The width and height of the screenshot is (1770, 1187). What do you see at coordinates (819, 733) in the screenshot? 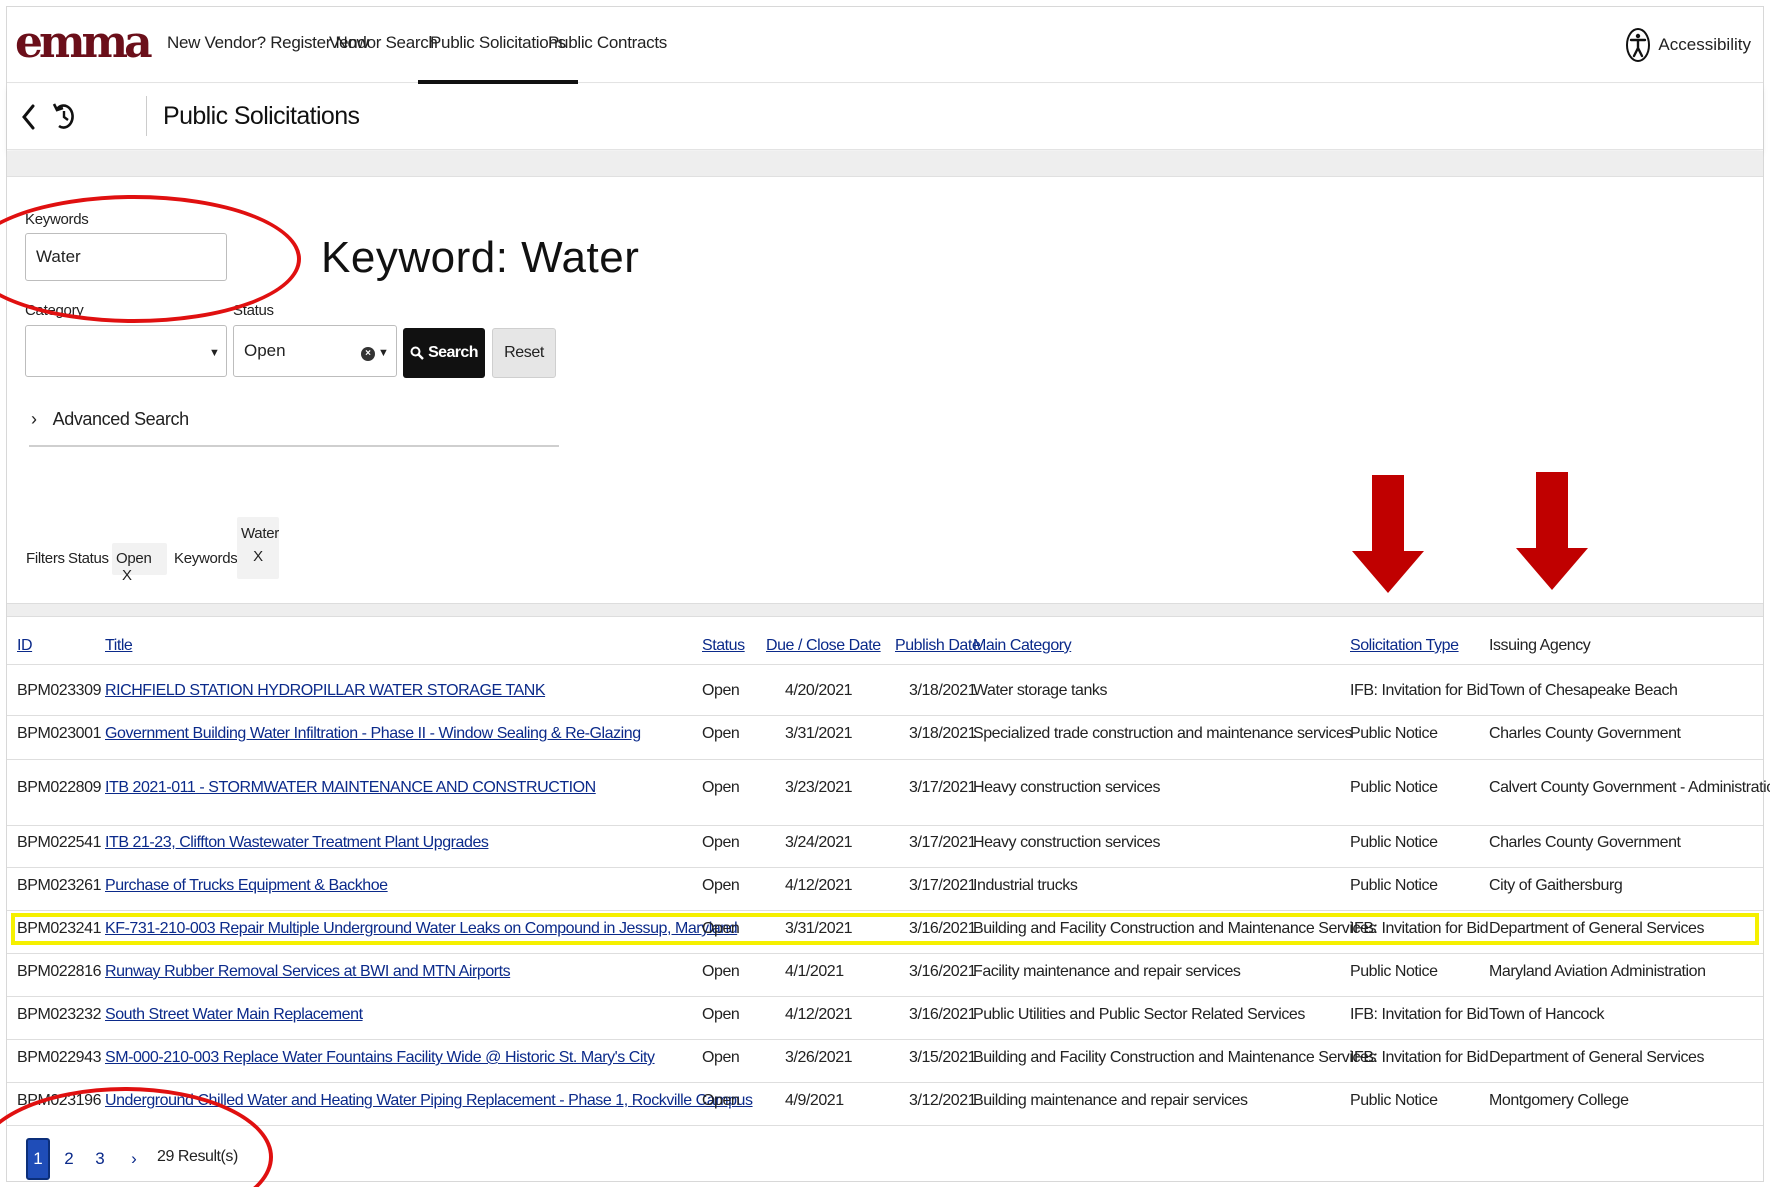
I see `cell-due-date: 3/31/2021` at bounding box center [819, 733].